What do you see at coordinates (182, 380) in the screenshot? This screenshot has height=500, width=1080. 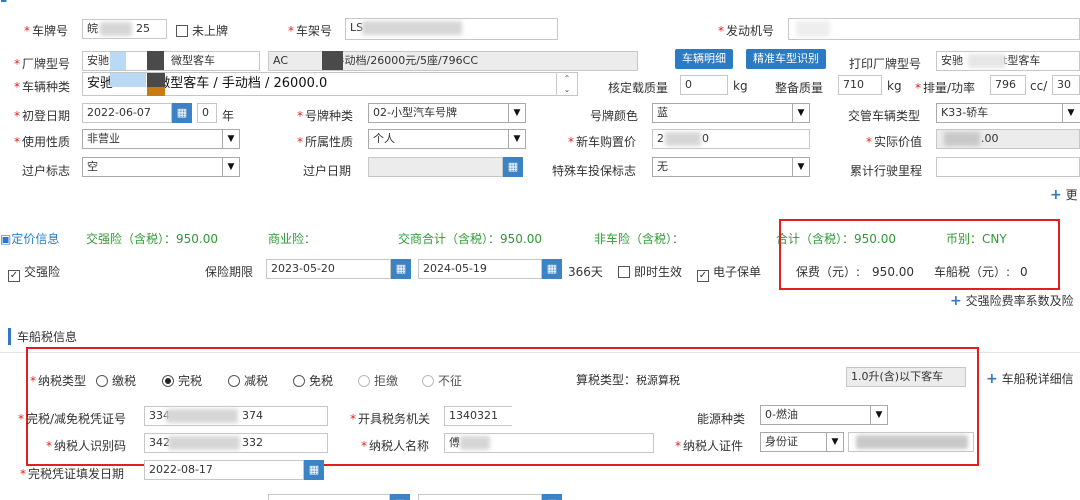 I see `radio-paid: 完税` at bounding box center [182, 380].